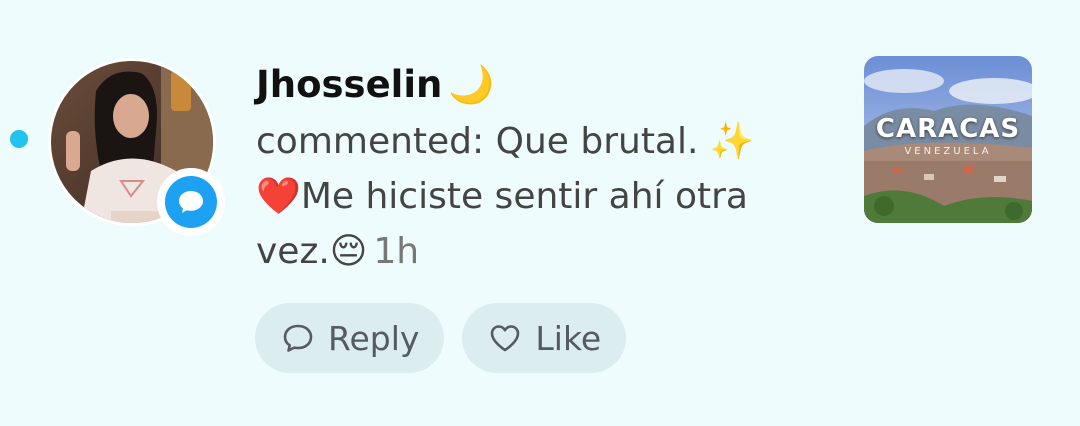  Describe the element at coordinates (732, 141) in the screenshot. I see `sparkle-emoji: ✨` at that location.